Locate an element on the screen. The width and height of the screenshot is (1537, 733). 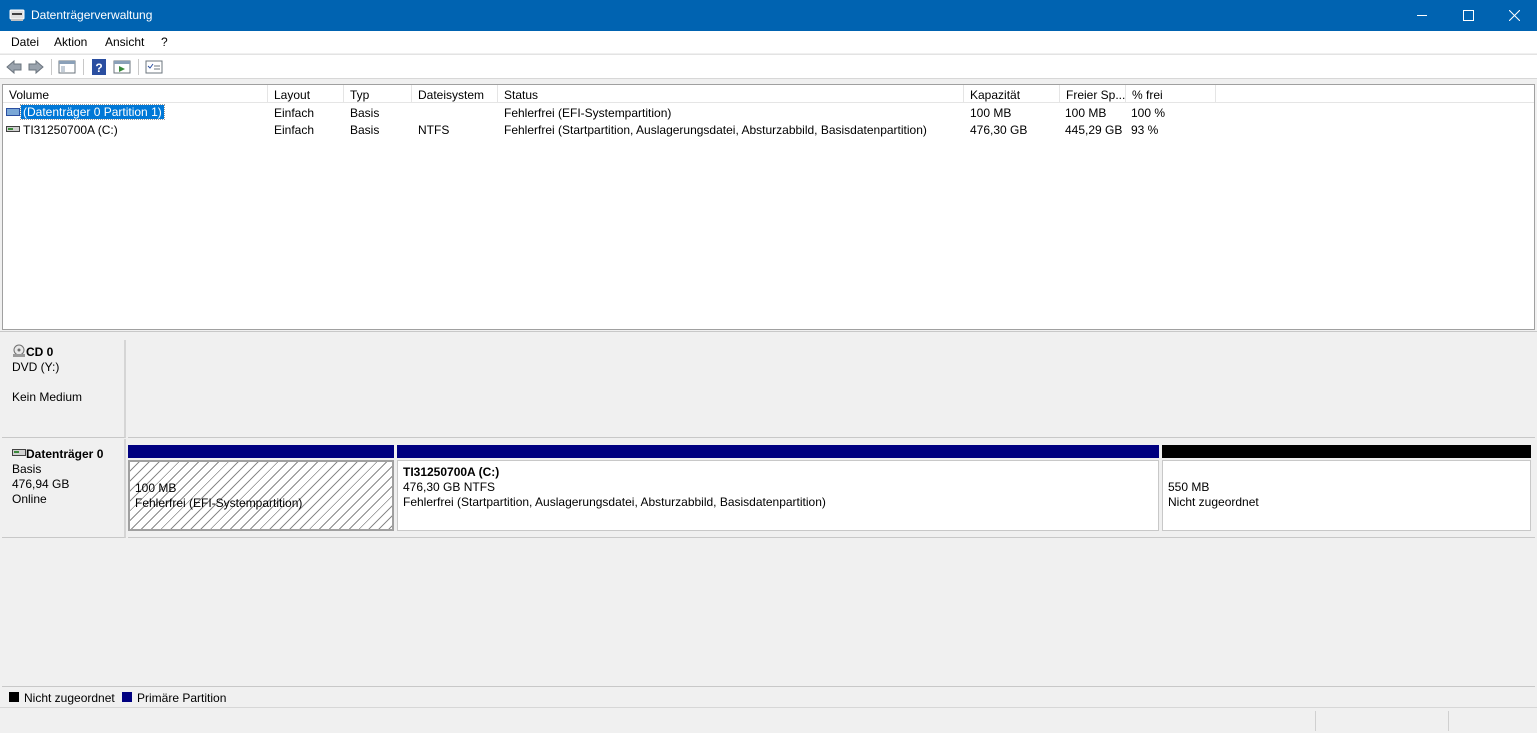
menu-ansicht: Ansicht is located at coordinates (124, 42).